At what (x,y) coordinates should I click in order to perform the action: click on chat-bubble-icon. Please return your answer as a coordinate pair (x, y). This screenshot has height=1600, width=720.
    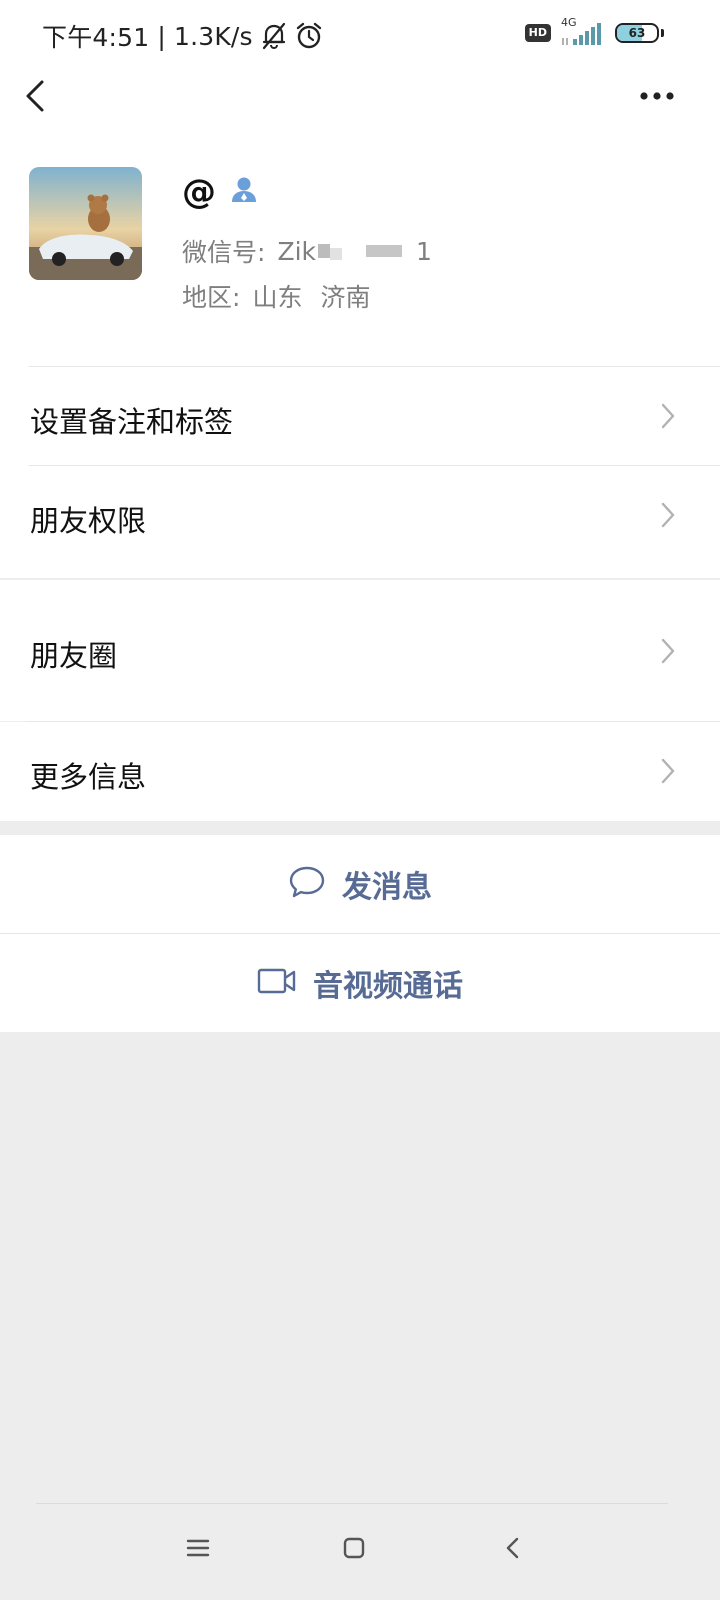
    Looking at the image, I should click on (307, 884).